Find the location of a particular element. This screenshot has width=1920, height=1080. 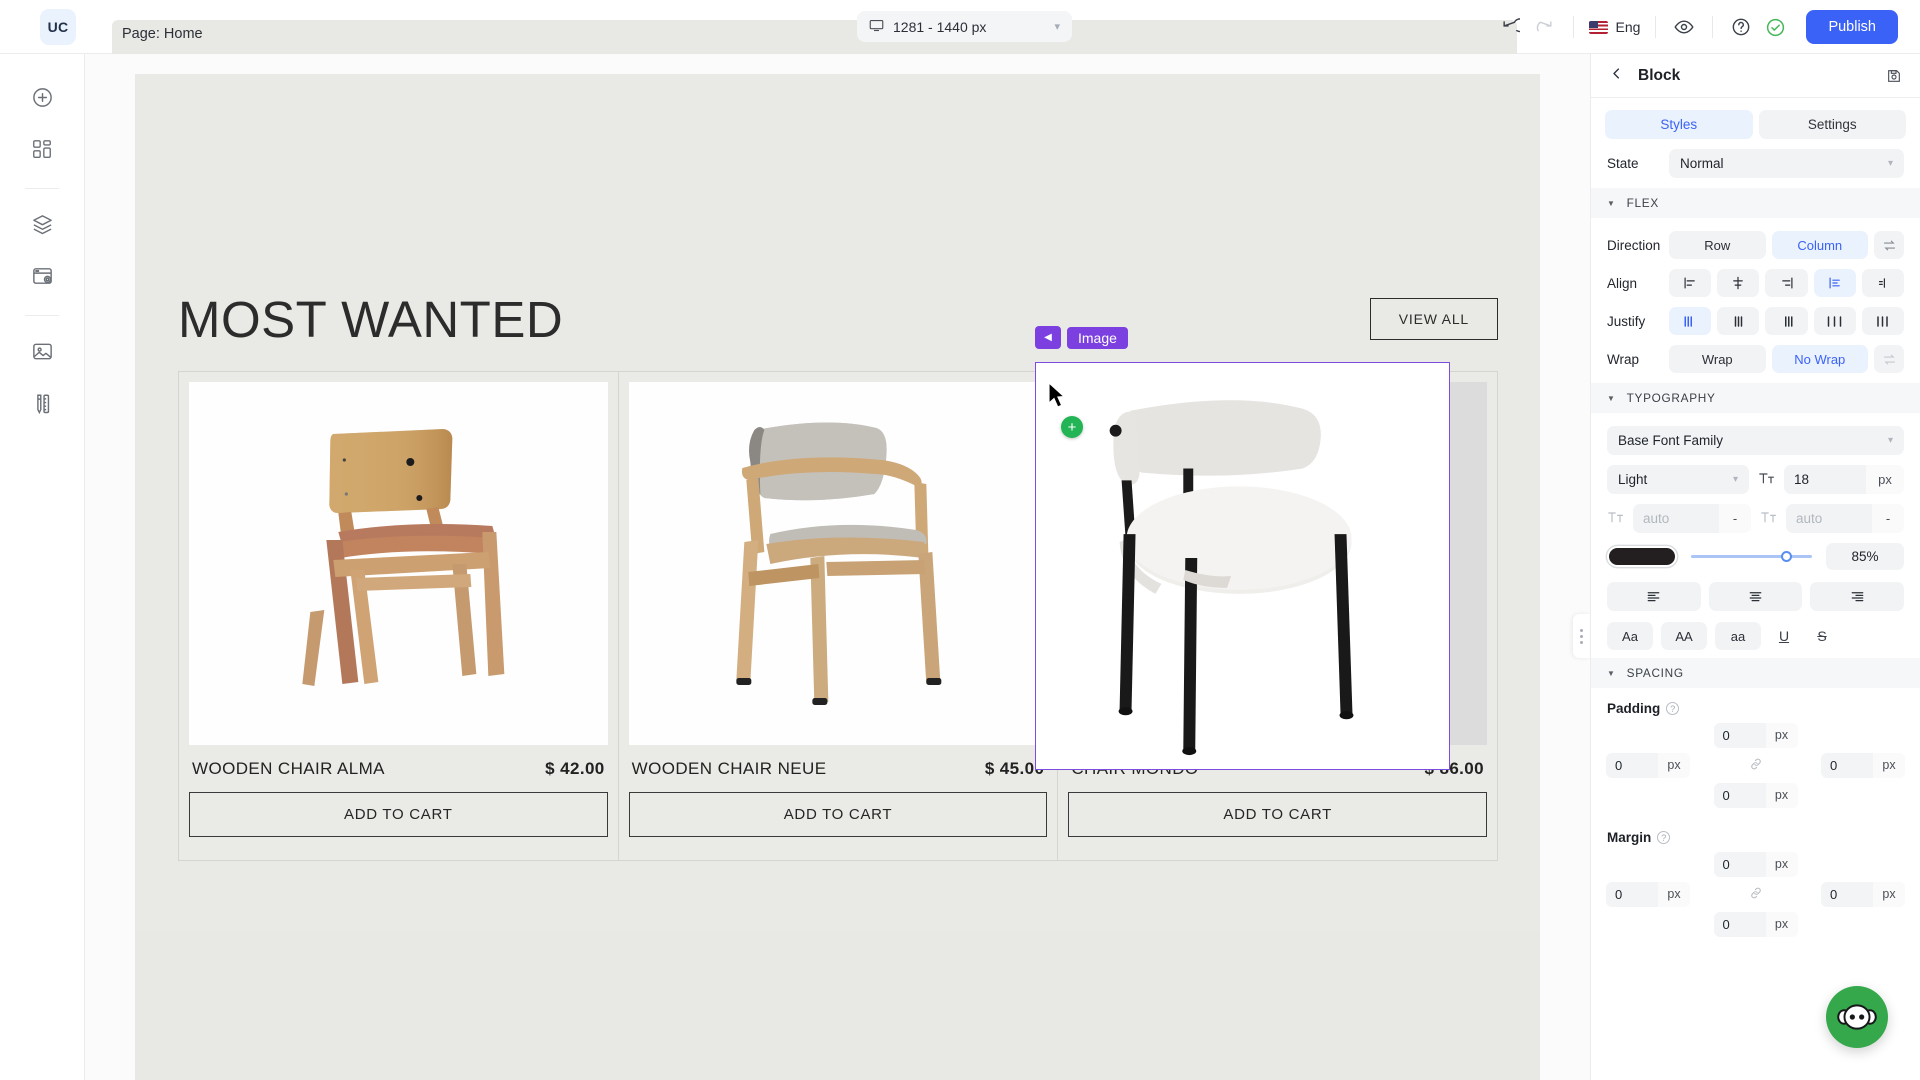

blocks-grid-icon is located at coordinates (42, 149).